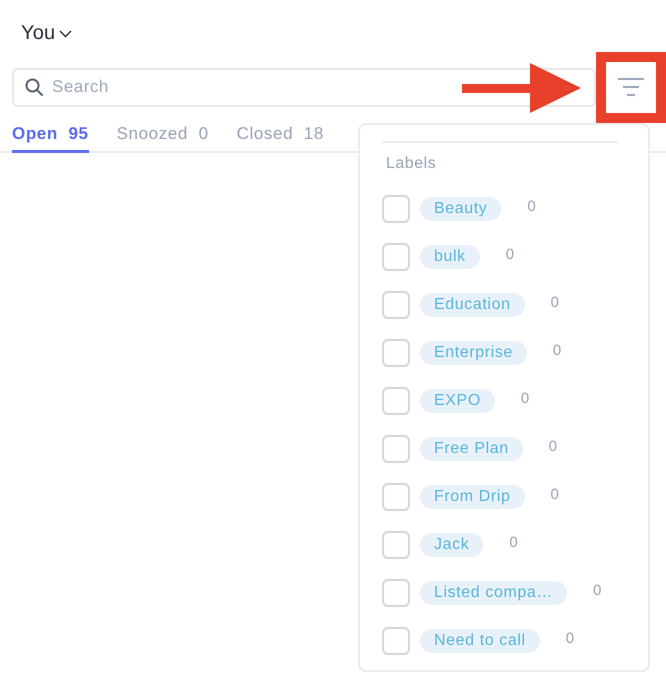 The height and width of the screenshot is (680, 666). I want to click on account-title: You, so click(38, 33).